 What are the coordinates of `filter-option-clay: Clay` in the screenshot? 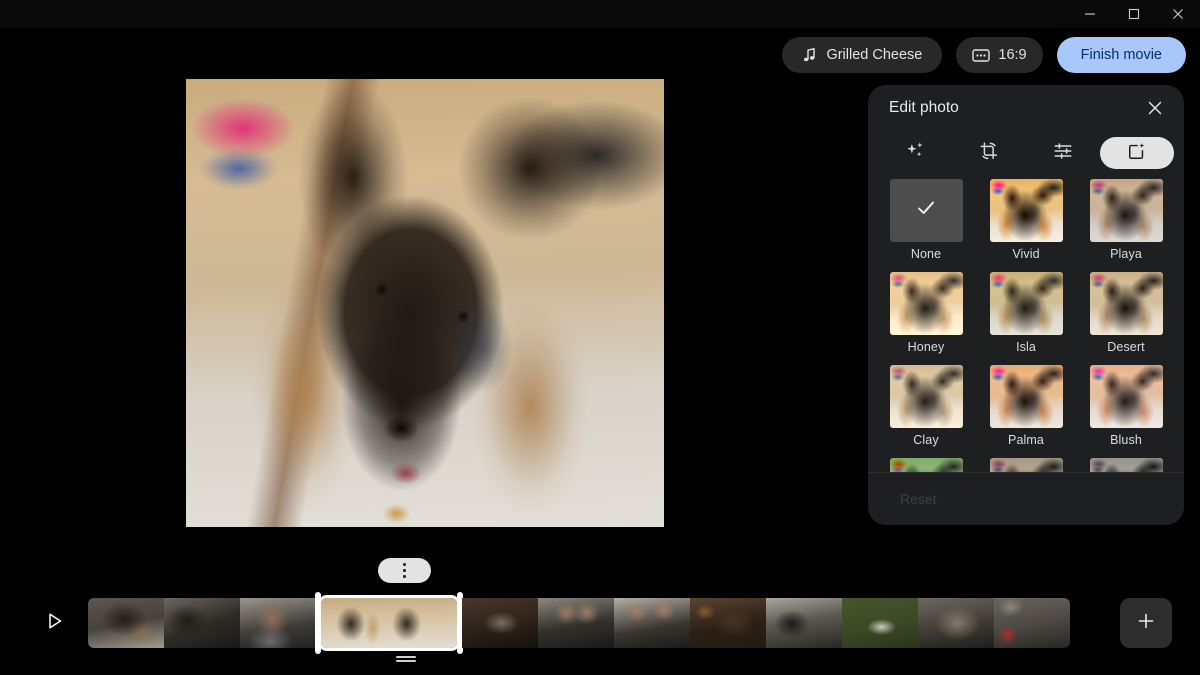 It's located at (926, 409).